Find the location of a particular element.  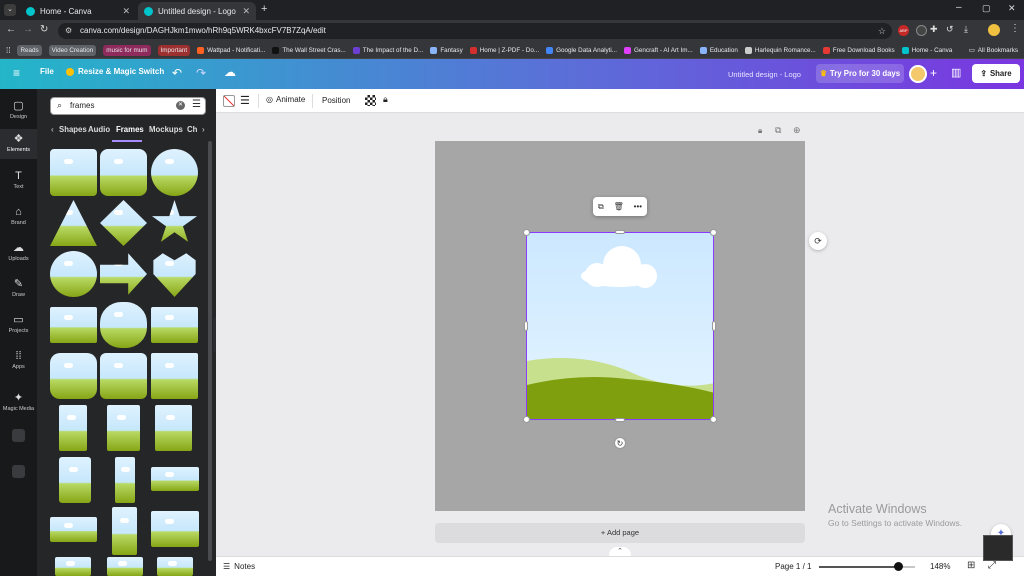

tab-search-button: ⌄ is located at coordinates (10, 10).